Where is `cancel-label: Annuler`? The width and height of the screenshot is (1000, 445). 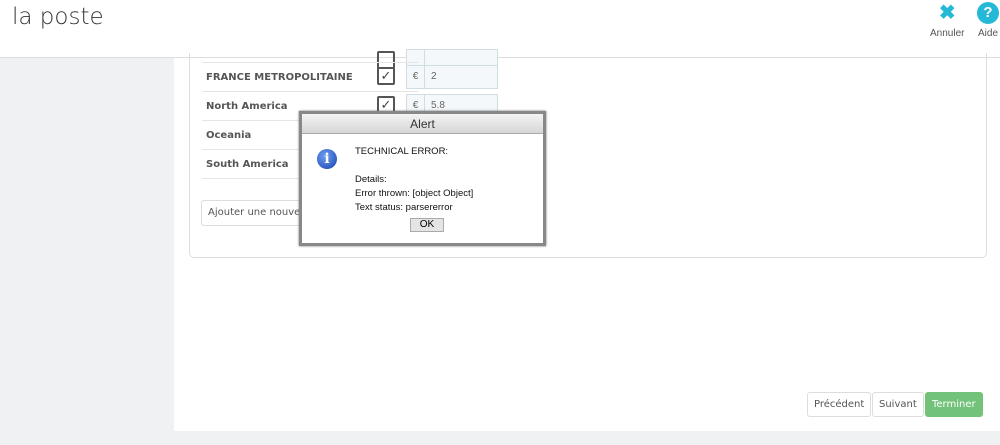
cancel-label: Annuler is located at coordinates (947, 33).